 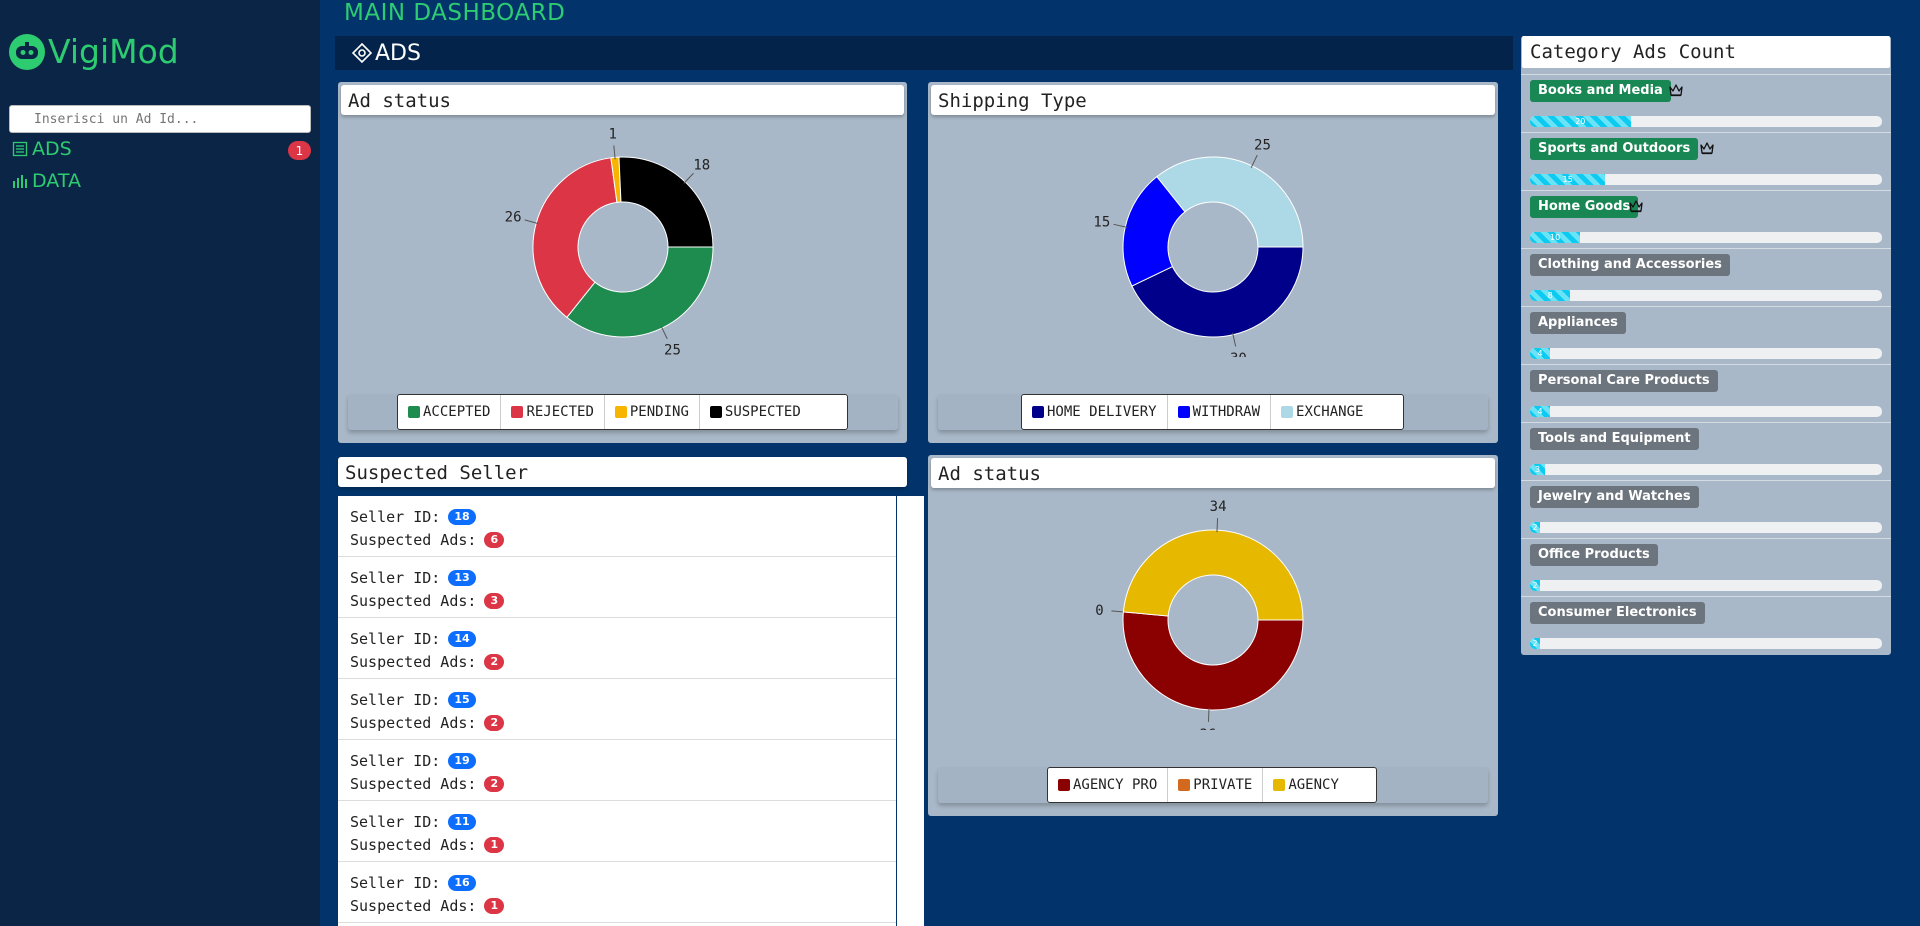 What do you see at coordinates (413, 700) in the screenshot?
I see `seller-id-line: Seller ID: 15` at bounding box center [413, 700].